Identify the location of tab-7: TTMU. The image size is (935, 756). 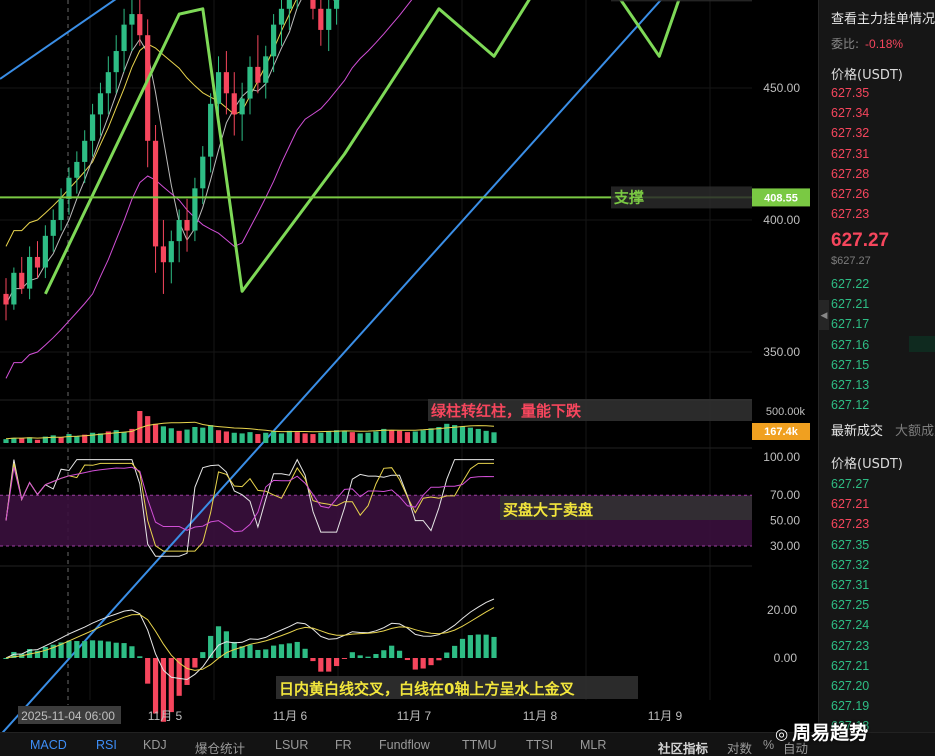
(479, 745).